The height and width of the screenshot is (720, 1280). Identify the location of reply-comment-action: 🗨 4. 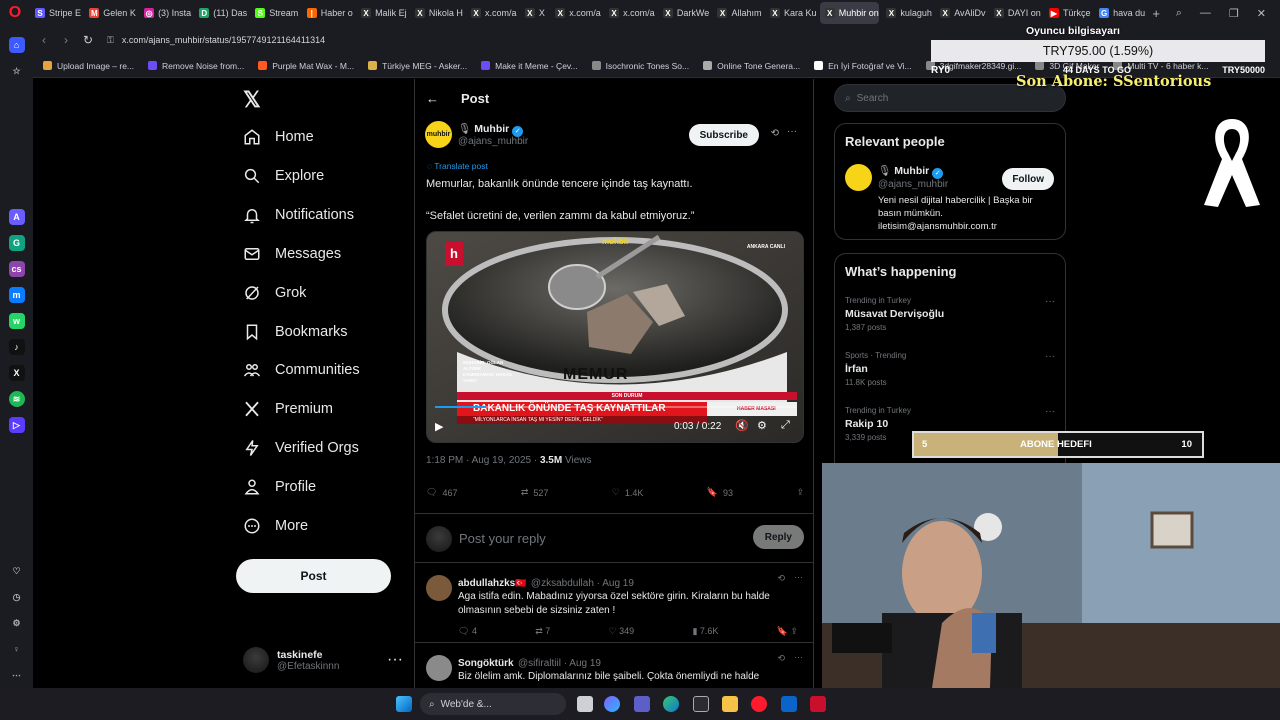
(467, 631).